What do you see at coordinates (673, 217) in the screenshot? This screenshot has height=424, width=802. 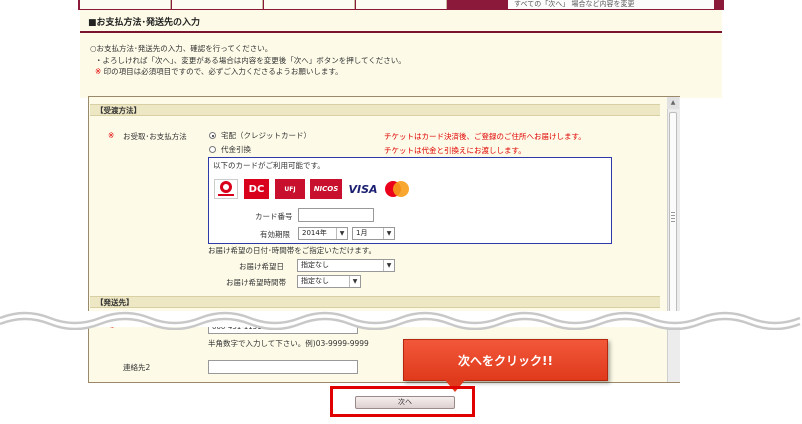 I see `scroll-grip-icon` at bounding box center [673, 217].